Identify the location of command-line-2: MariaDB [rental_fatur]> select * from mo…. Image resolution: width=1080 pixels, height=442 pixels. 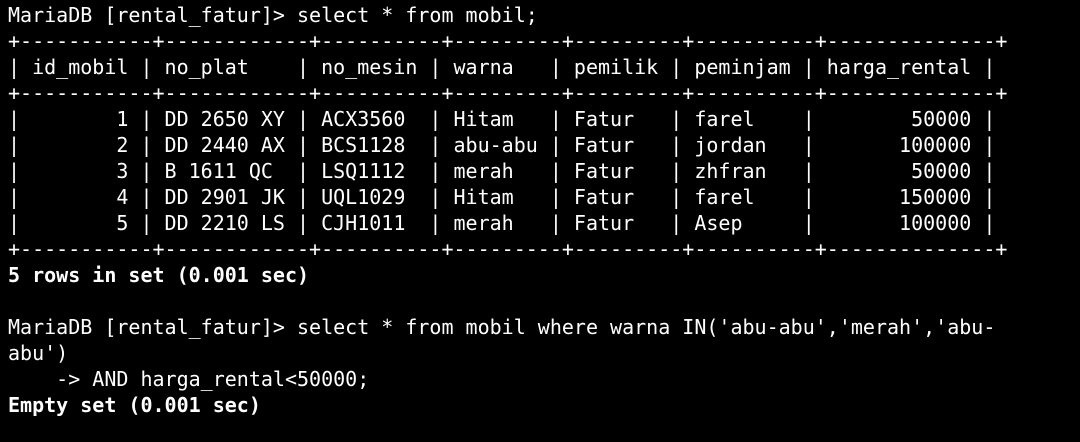
(502, 327).